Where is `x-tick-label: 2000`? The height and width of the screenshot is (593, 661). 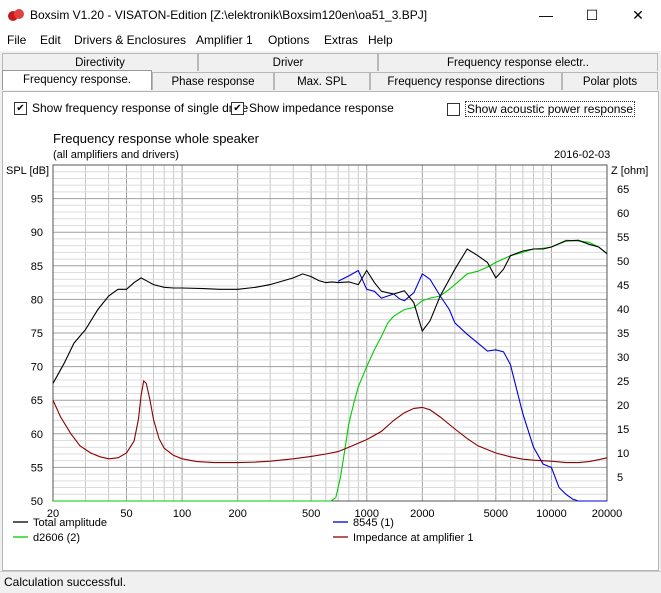
x-tick-label: 2000 is located at coordinates (422, 514).